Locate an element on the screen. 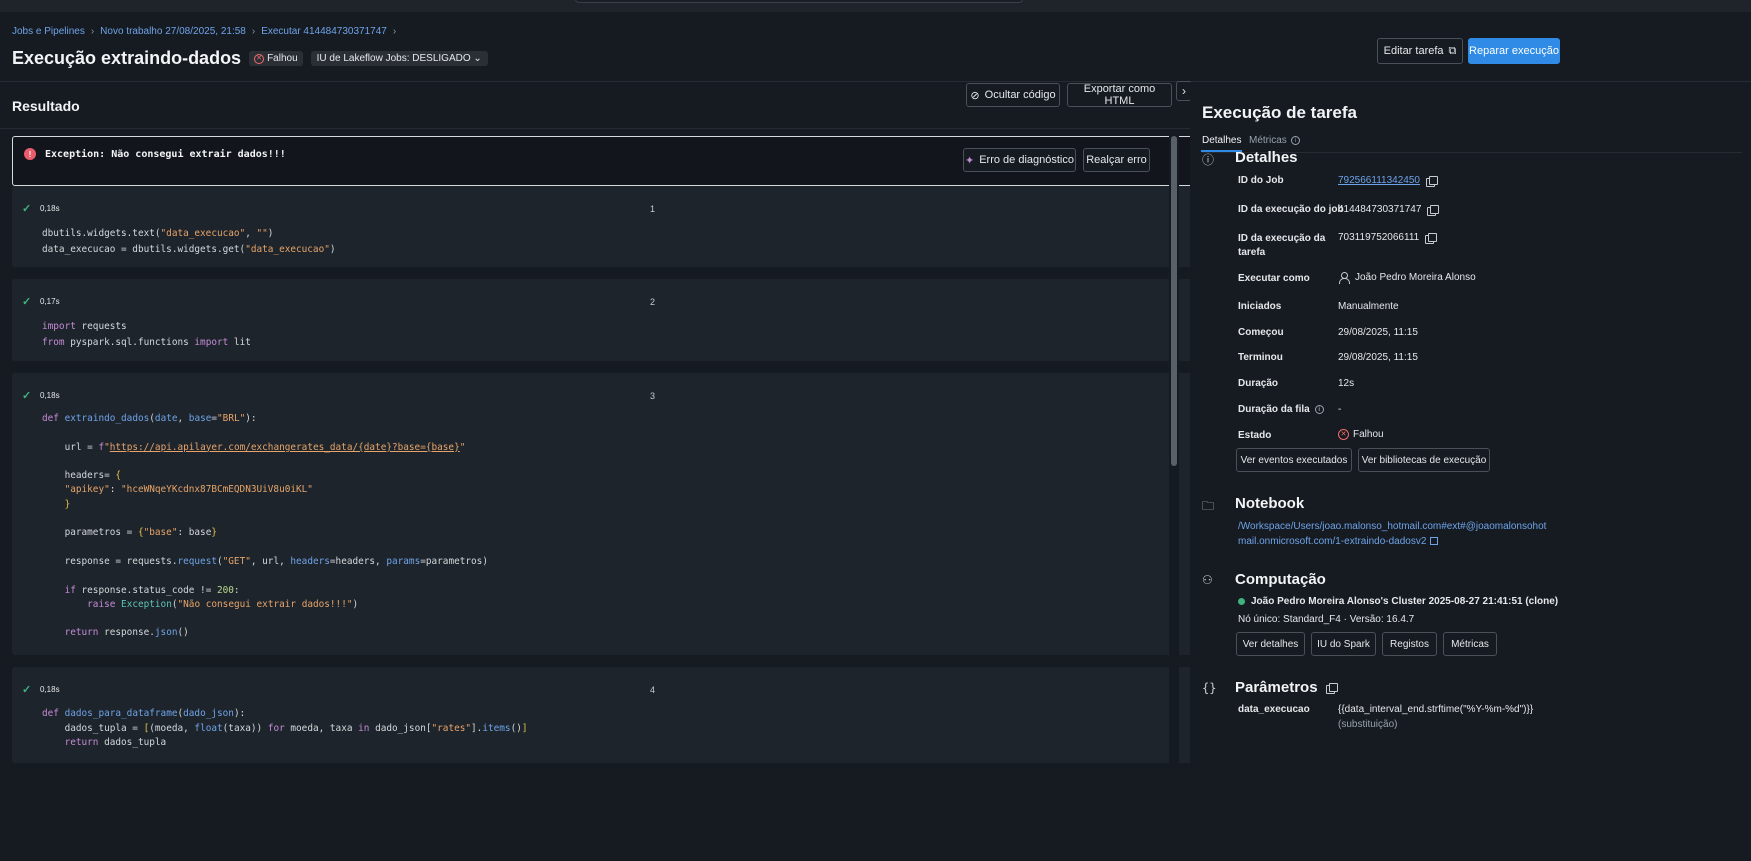 The image size is (1751, 861). triggered-value: Manualmente is located at coordinates (1368, 306).